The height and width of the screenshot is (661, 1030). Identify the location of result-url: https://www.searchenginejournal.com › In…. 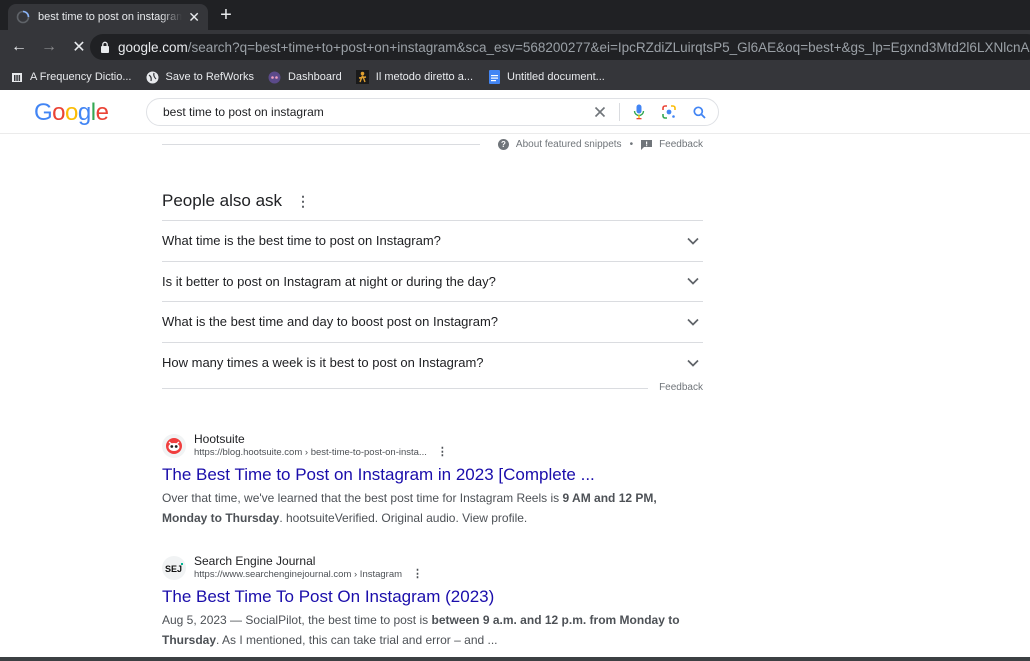
(298, 574).